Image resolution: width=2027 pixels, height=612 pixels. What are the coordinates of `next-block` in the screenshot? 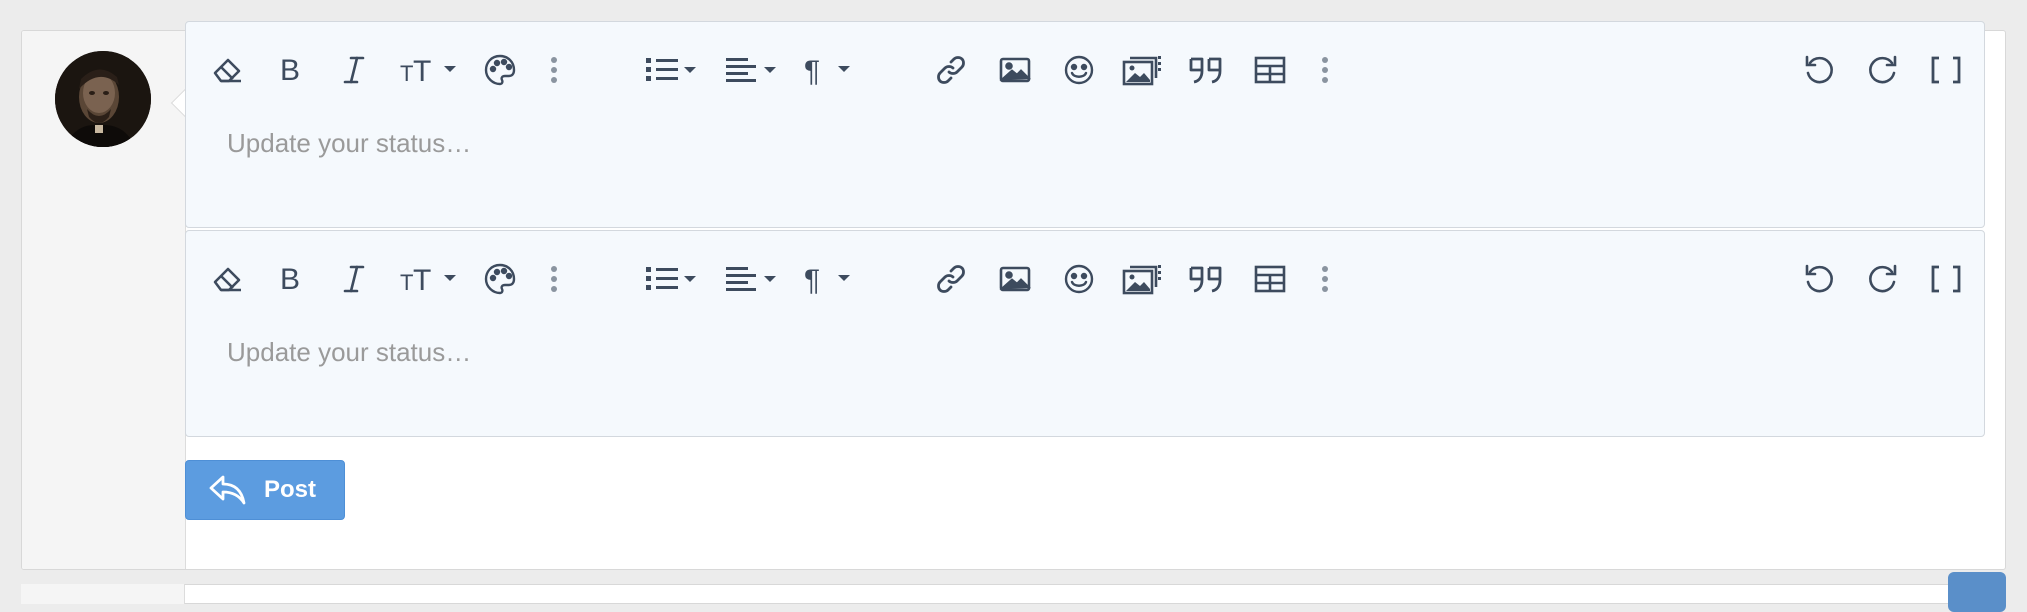 It's located at (1013, 594).